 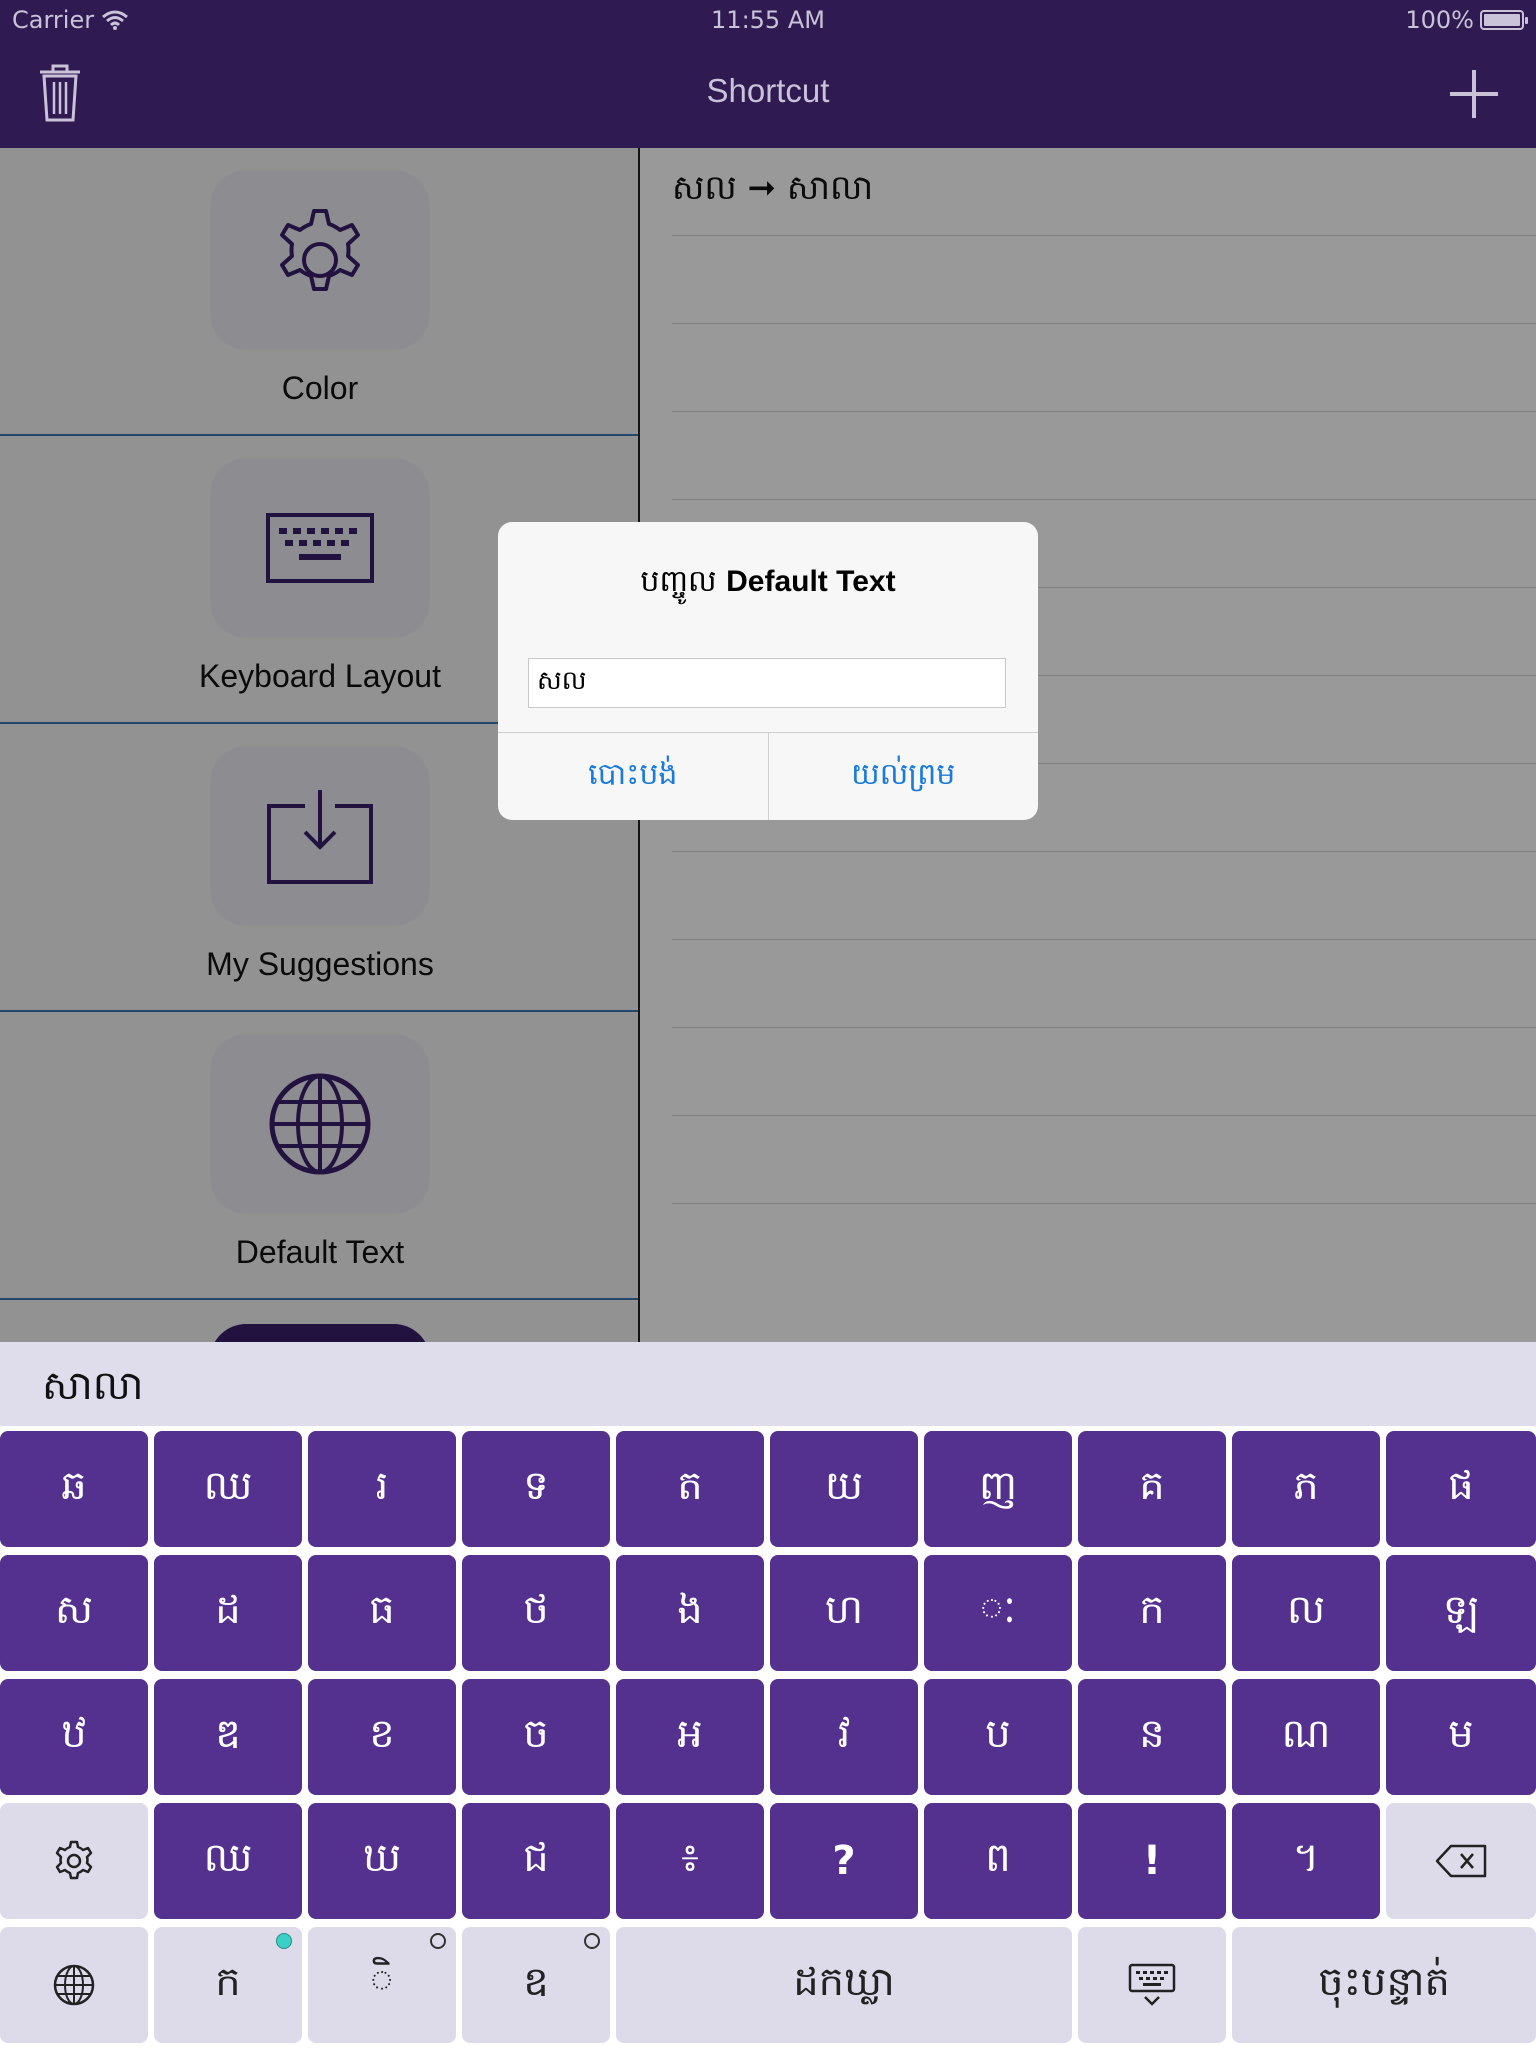 I want to click on key: អ, so click(x=690, y=1737).